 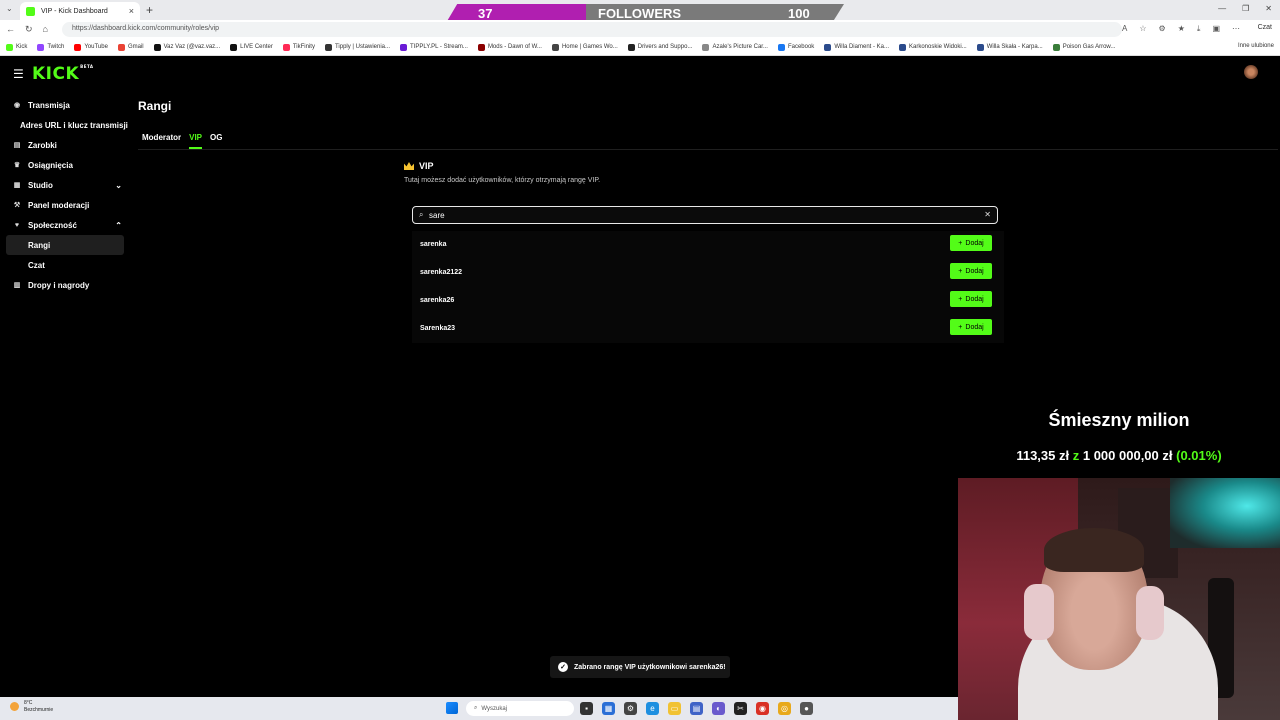 I want to click on favorite-star-icon: ☆, so click(x=1142, y=29).